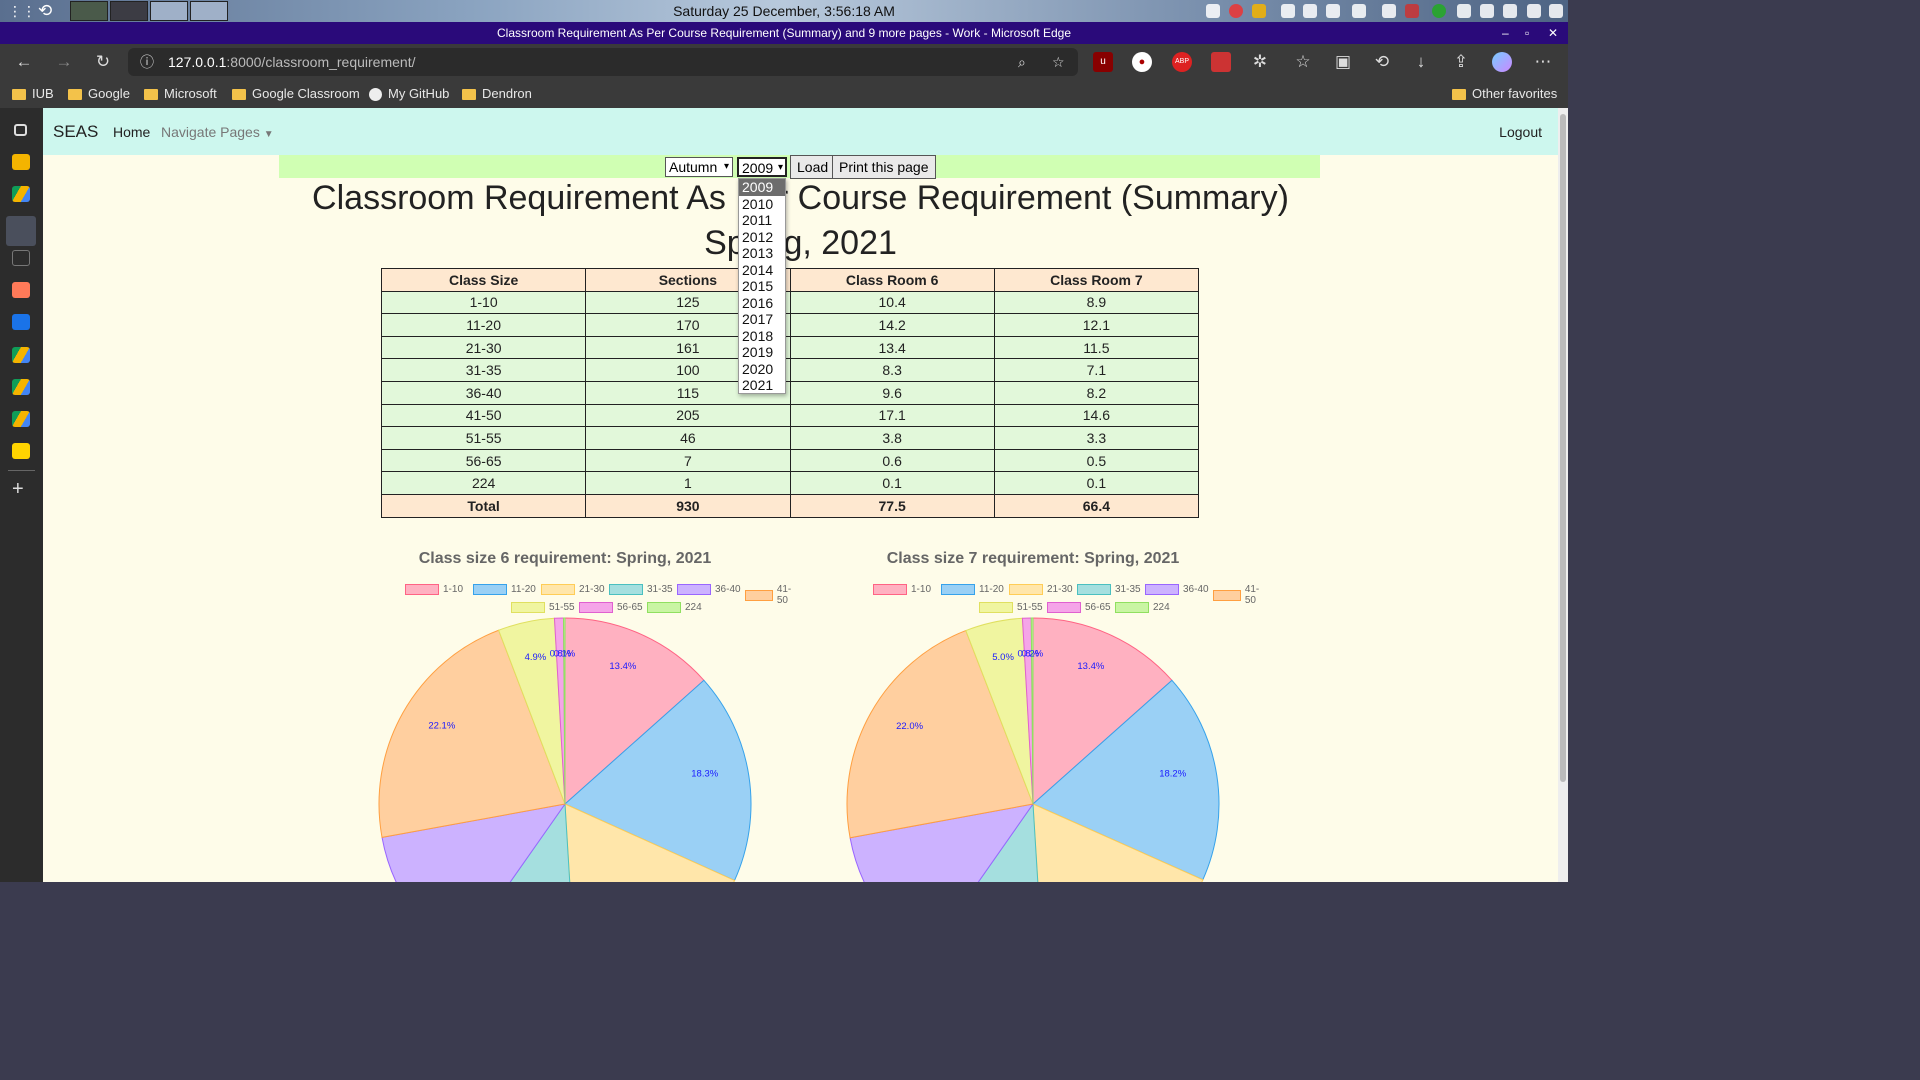 The image size is (1920, 1080). What do you see at coordinates (1461, 62) in the screenshot?
I see `share-icon: ⇪` at bounding box center [1461, 62].